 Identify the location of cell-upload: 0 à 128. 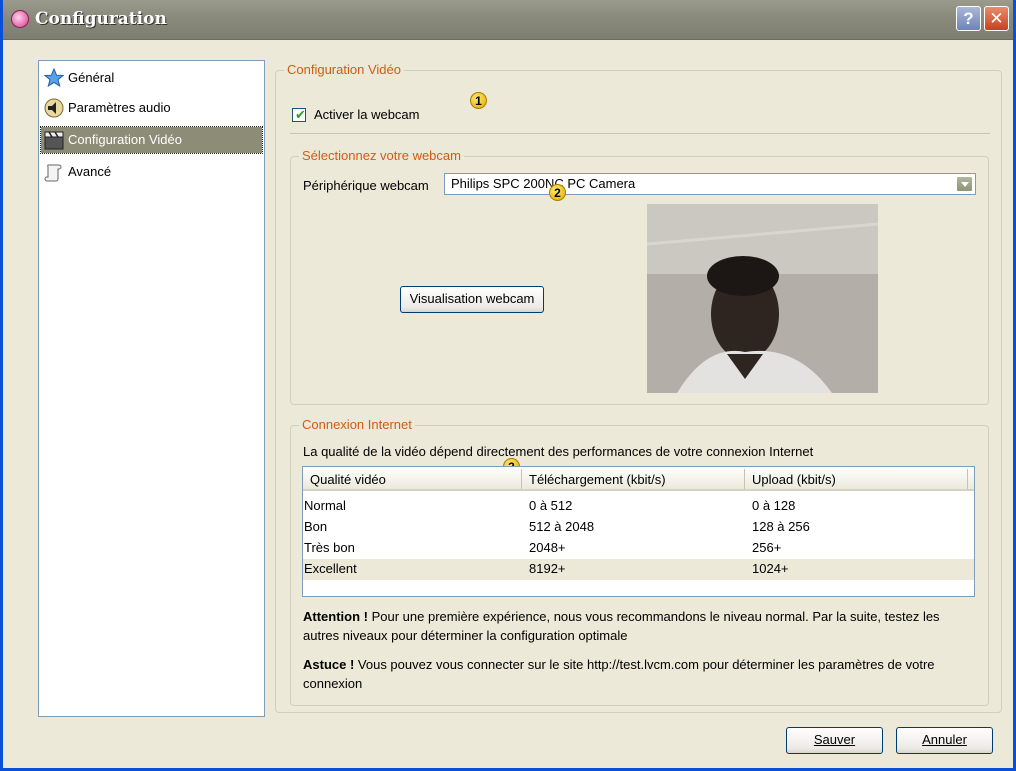
(774, 505).